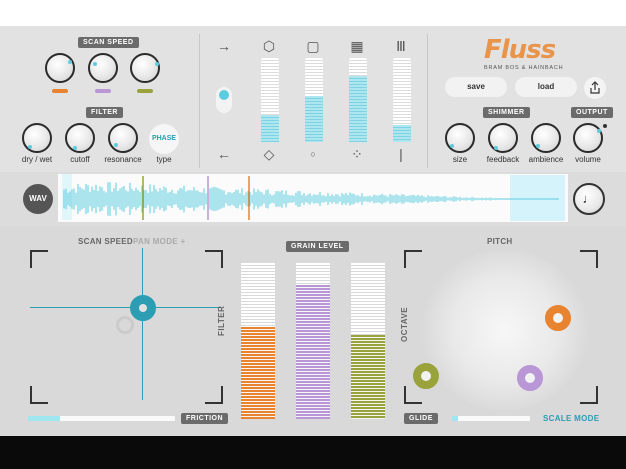 This screenshot has height=469, width=626. I want to click on friction-slider, so click(101, 418).